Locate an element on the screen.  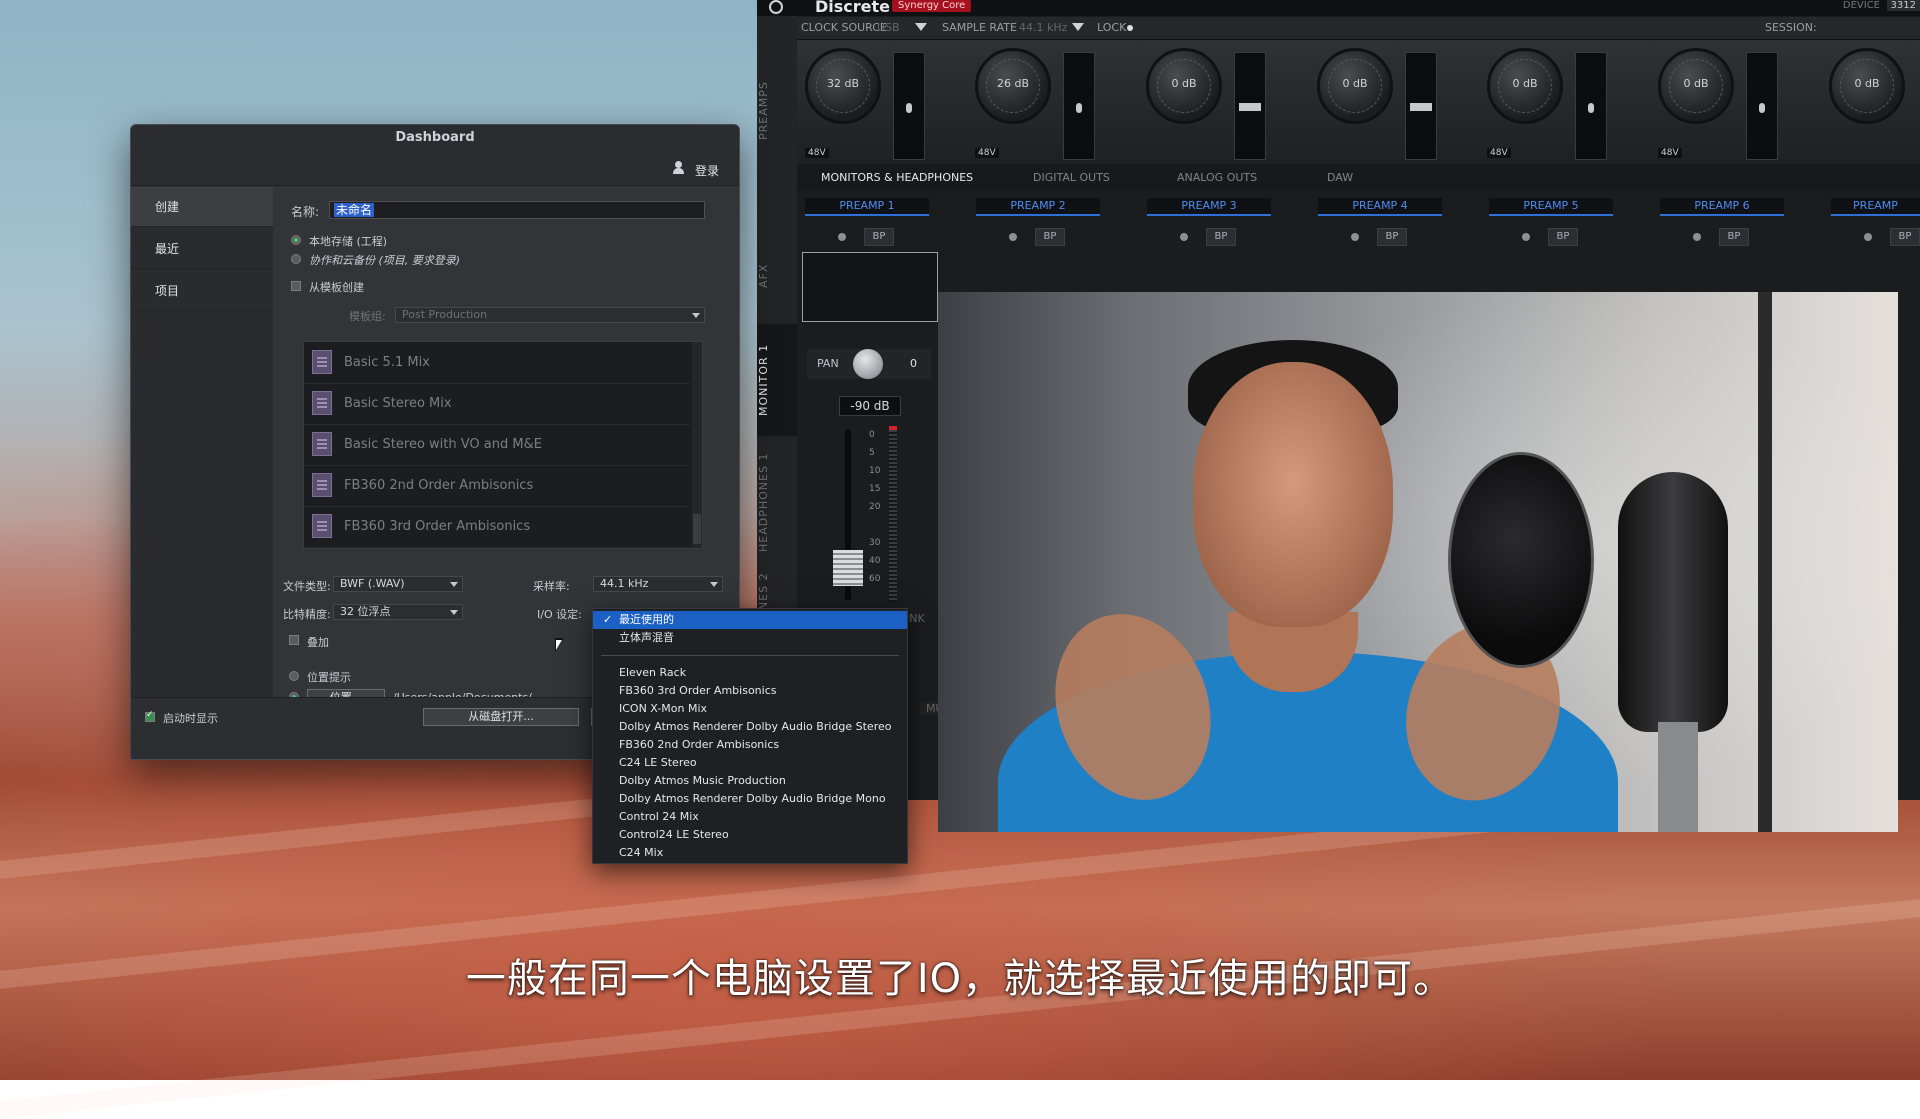
session-label: SESSION: is located at coordinates (1791, 27).